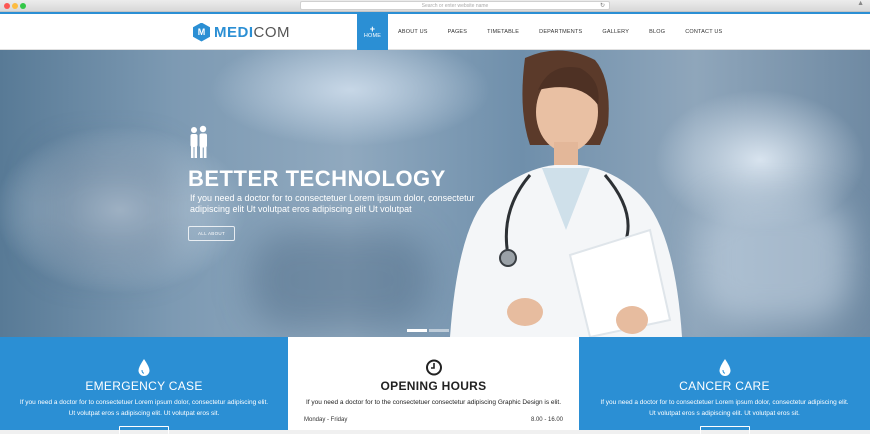 This screenshot has height=434, width=870. I want to click on logo-text: MEDICOM, so click(252, 32).